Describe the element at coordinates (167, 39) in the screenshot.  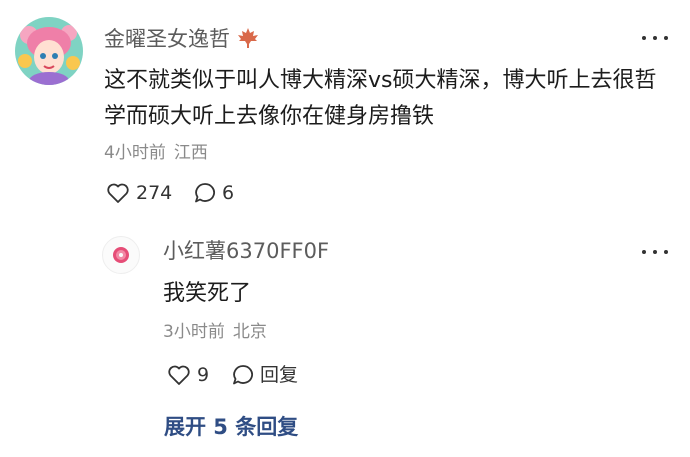
I see `username-text: 金曜圣女逸哲` at that location.